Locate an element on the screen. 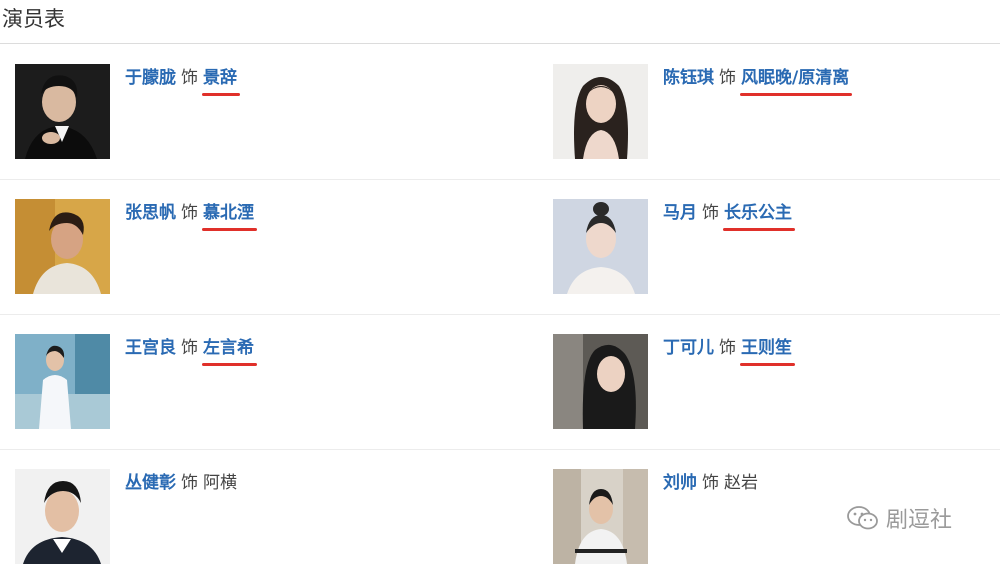 The height and width of the screenshot is (569, 1000). actor-name-link: 刘帅 is located at coordinates (680, 483).